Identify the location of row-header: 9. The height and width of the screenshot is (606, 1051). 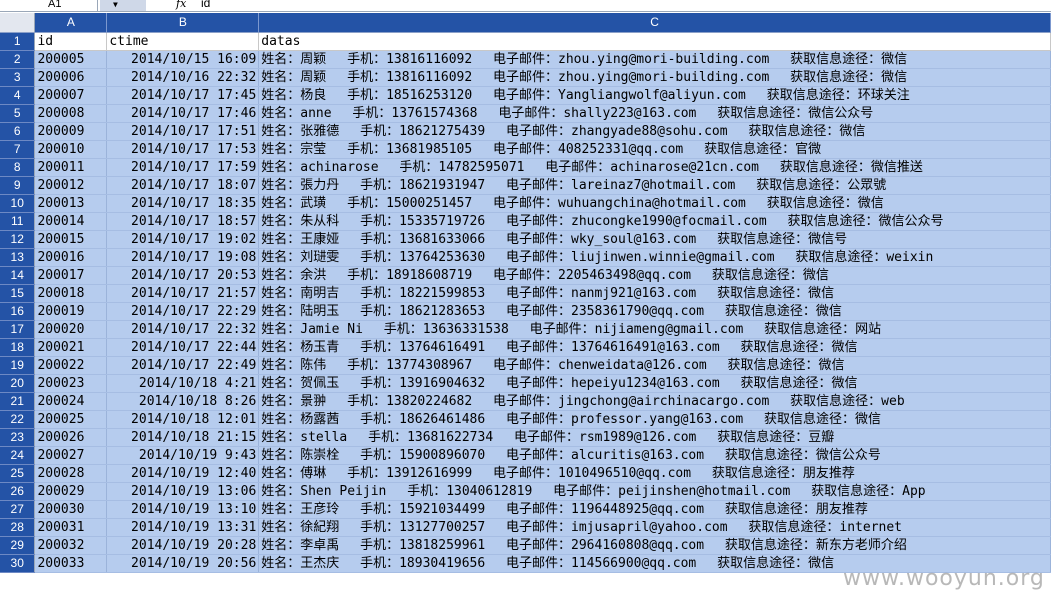
(18, 185).